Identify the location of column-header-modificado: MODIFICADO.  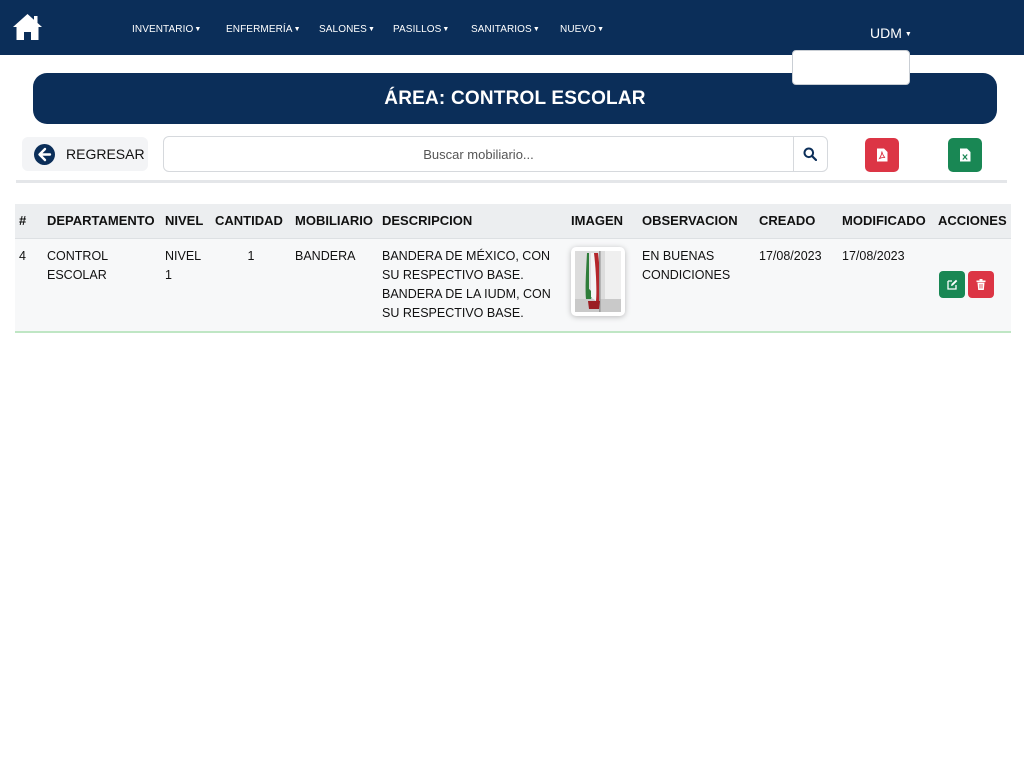
(886, 221).